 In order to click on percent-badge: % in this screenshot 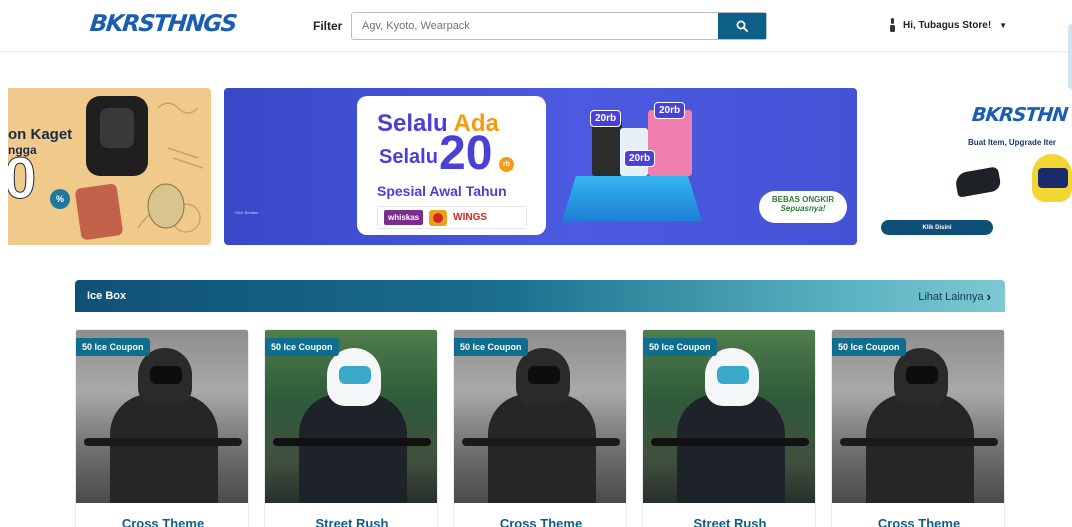, I will do `click(60, 199)`.